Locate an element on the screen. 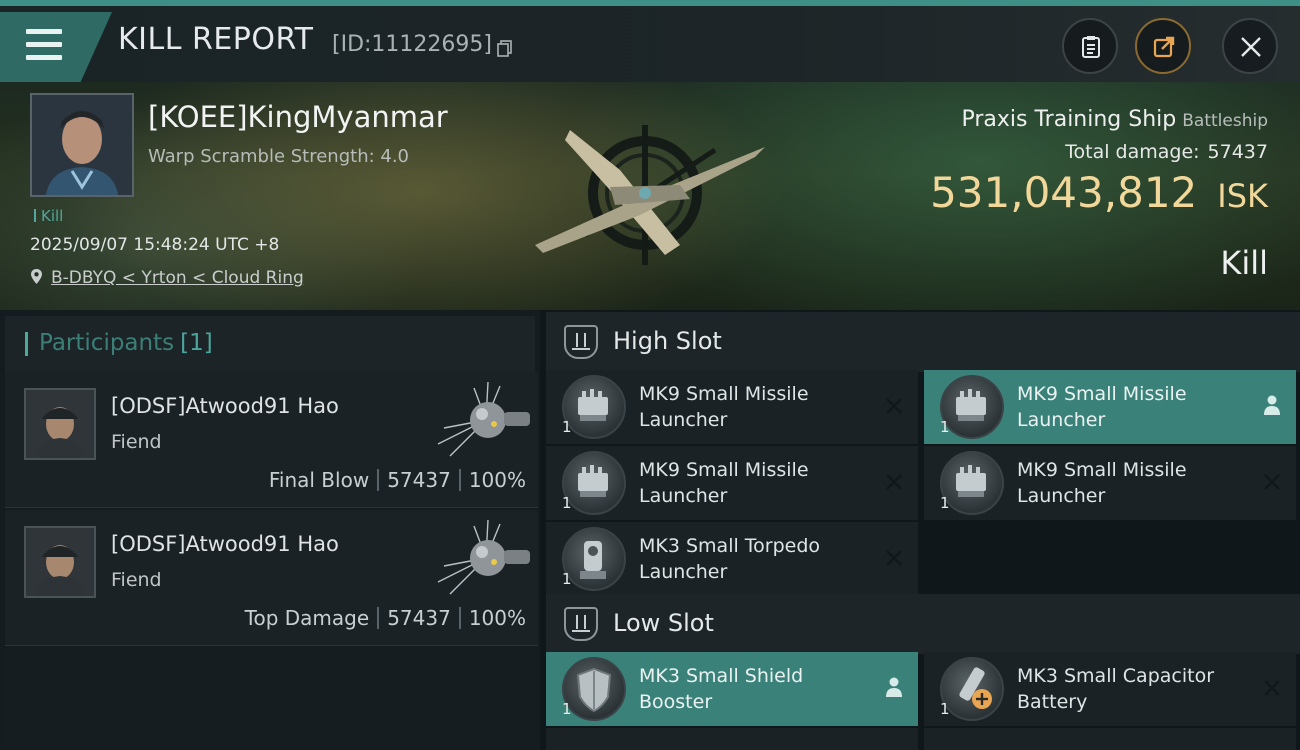 The height and width of the screenshot is (750, 1300). location-pin-icon is located at coordinates (36, 276).